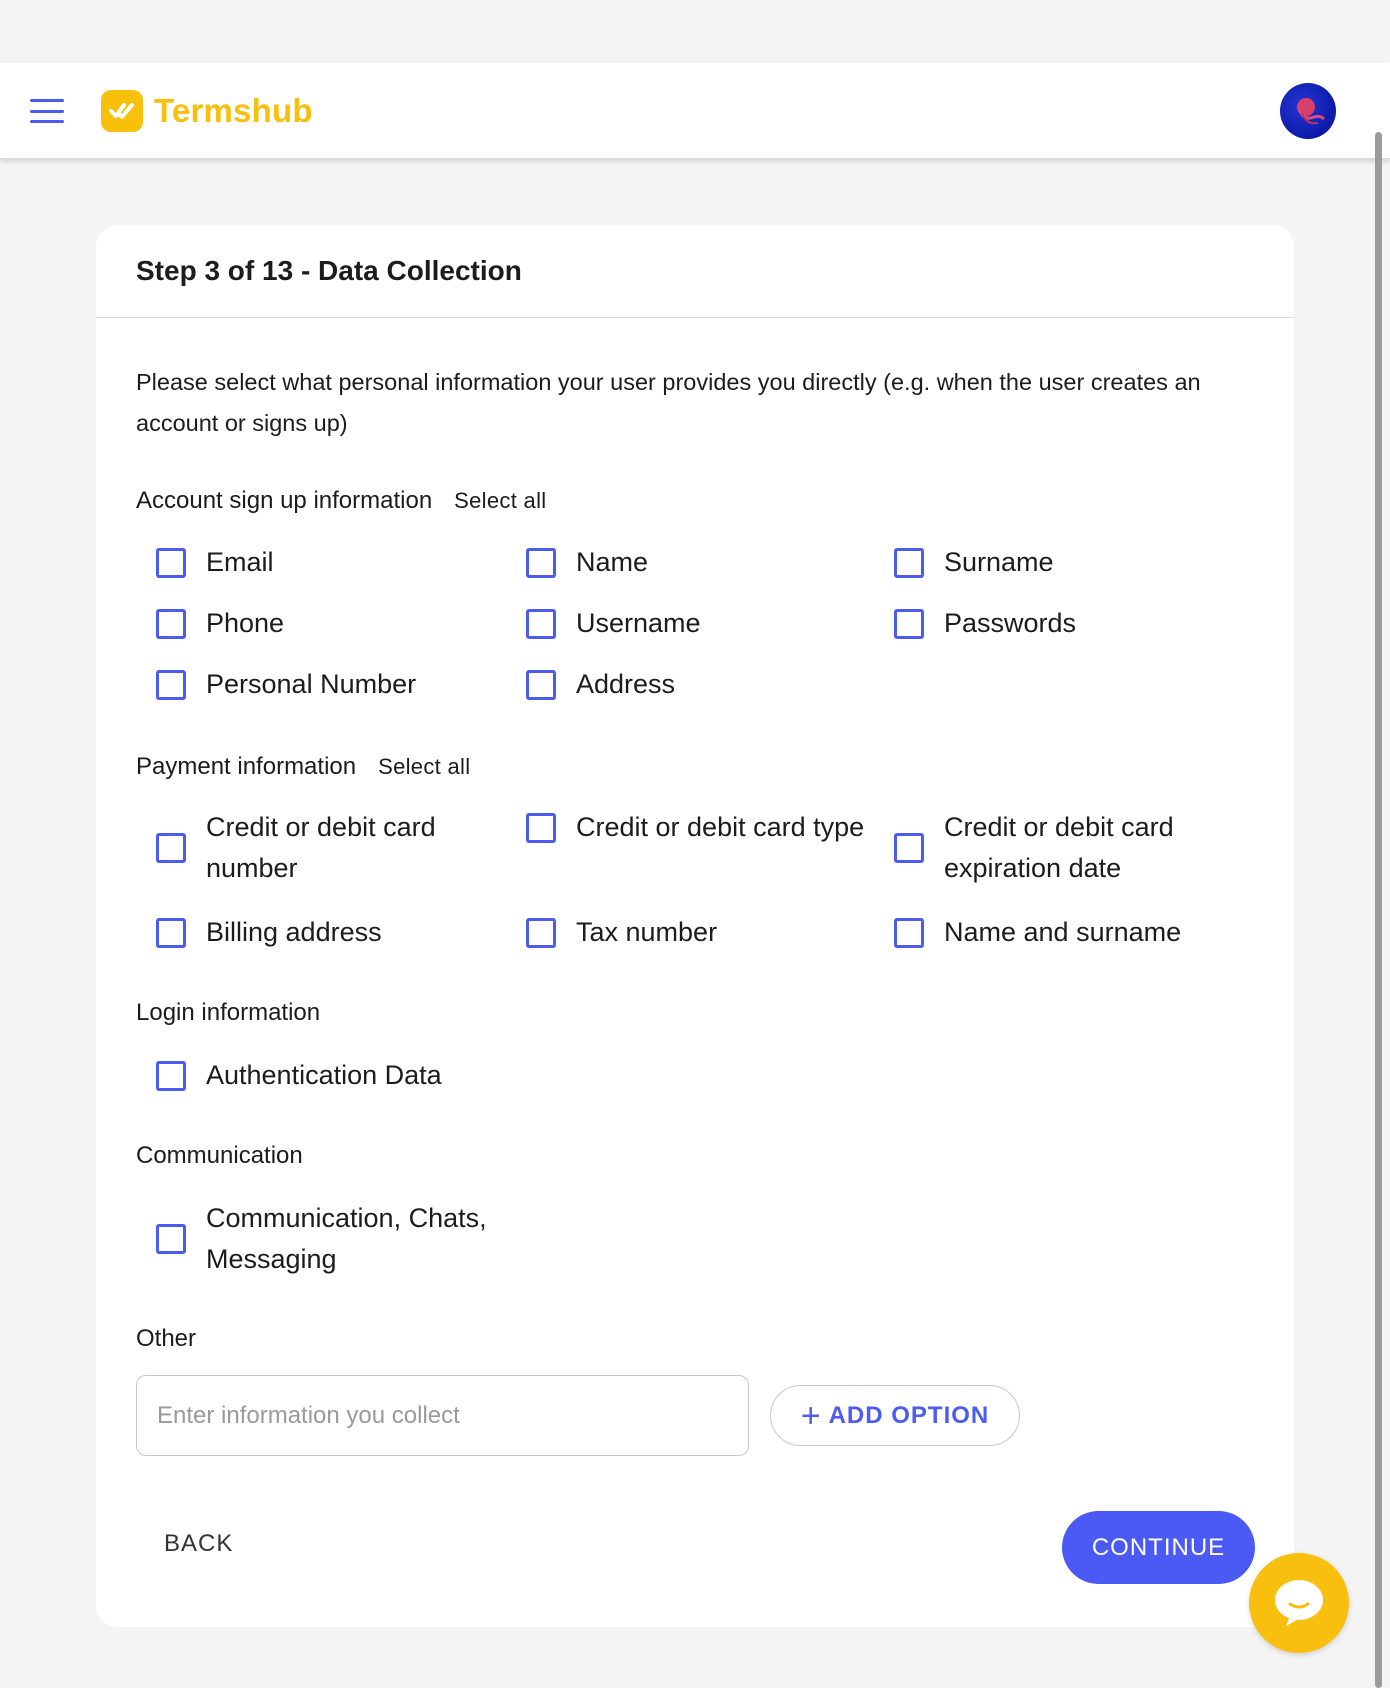  I want to click on checkbox-name: Name, so click(587, 562).